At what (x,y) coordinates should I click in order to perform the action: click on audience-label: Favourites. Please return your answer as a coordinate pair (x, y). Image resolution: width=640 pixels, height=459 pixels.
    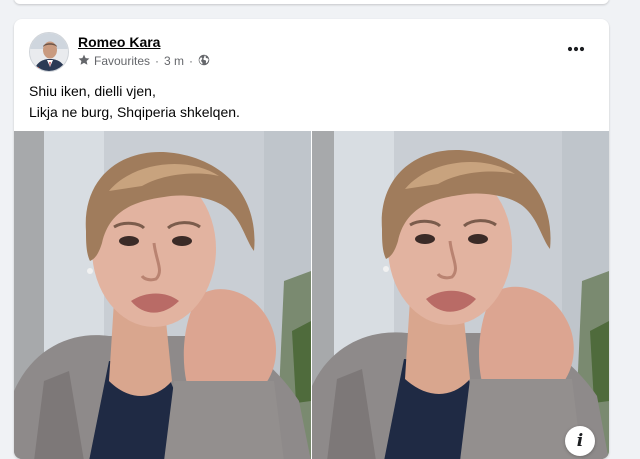
    Looking at the image, I should click on (122, 61).